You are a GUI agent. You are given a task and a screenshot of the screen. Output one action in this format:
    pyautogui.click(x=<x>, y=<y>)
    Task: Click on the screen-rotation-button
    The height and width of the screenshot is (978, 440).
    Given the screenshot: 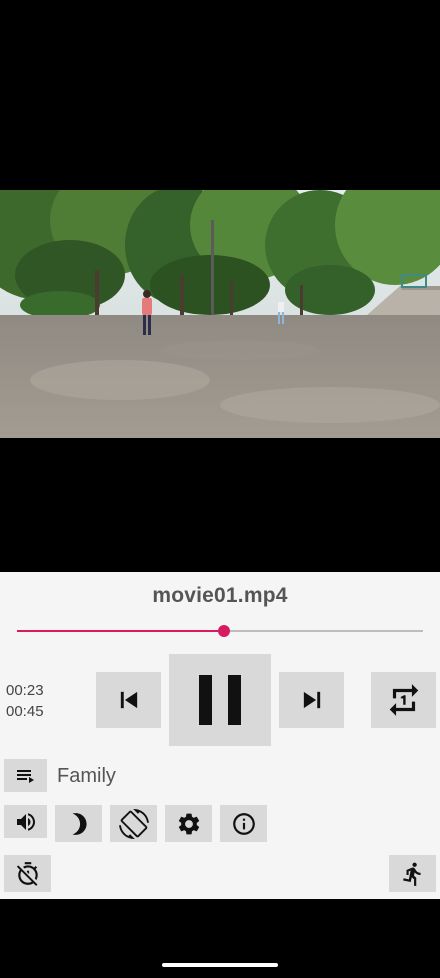 What is the action you would take?
    pyautogui.click(x=133, y=823)
    